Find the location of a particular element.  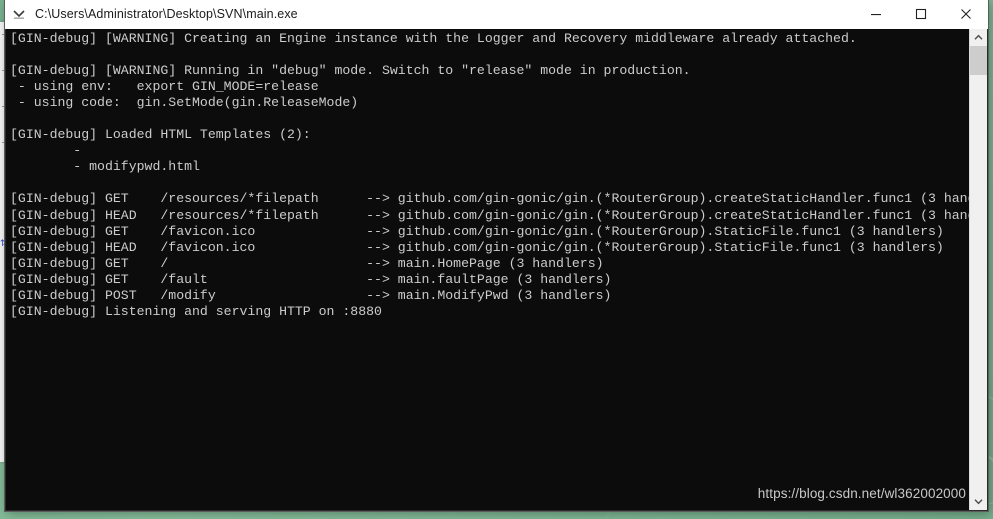

close-icon is located at coordinates (965, 14).